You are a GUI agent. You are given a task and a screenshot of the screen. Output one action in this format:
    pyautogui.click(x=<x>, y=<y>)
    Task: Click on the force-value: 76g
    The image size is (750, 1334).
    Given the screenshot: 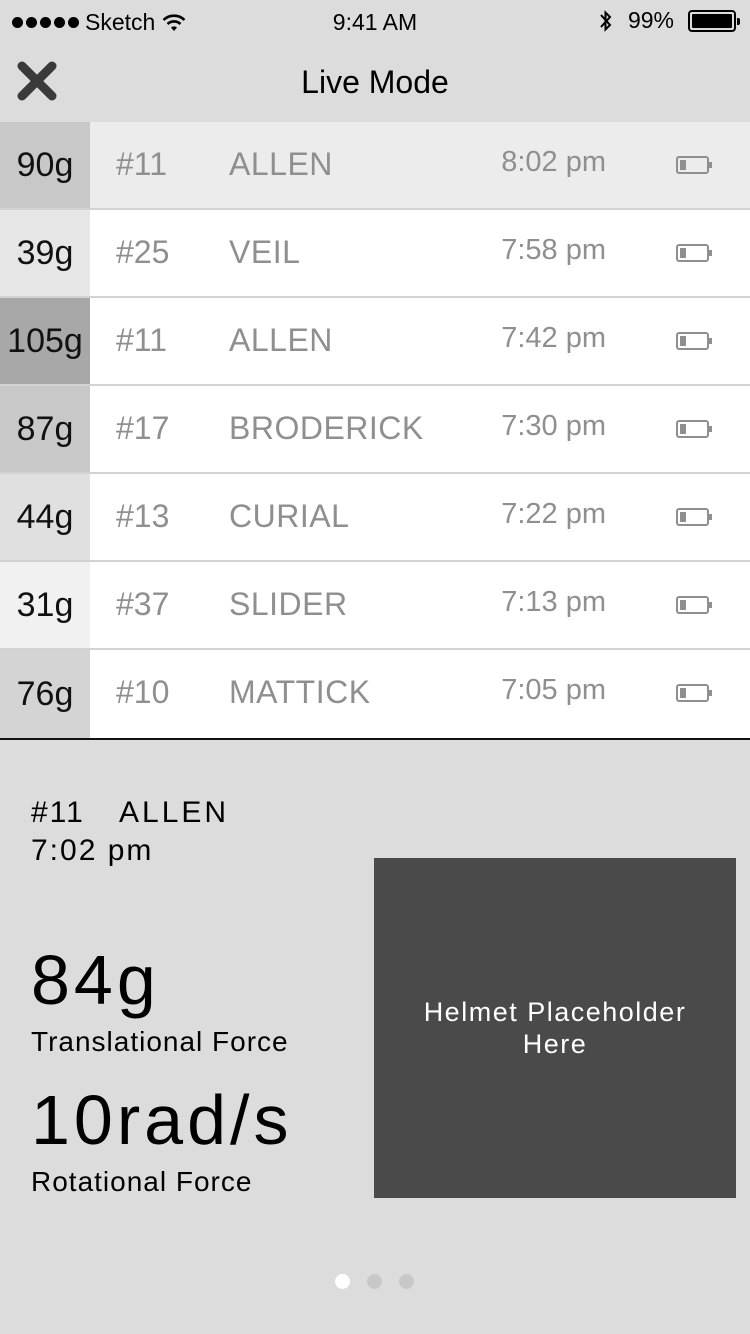 What is the action you would take?
    pyautogui.click(x=45, y=694)
    